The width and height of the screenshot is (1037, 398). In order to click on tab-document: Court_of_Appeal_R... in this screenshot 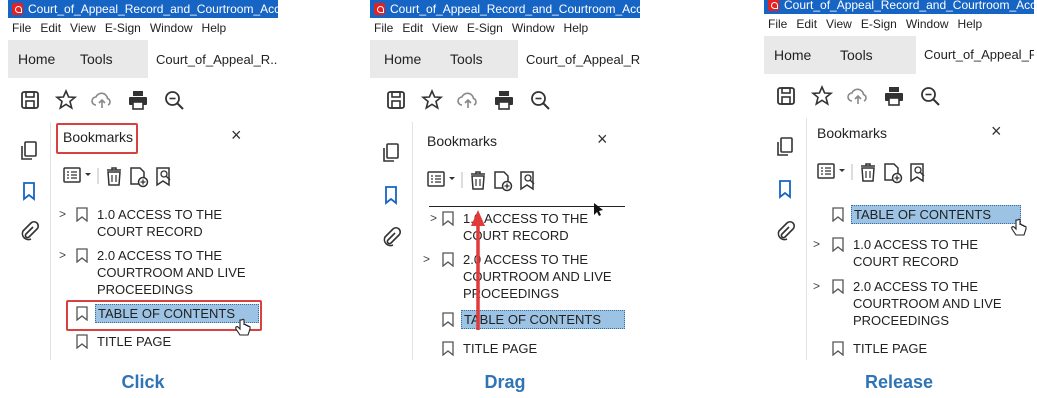, I will do `click(975, 55)`.